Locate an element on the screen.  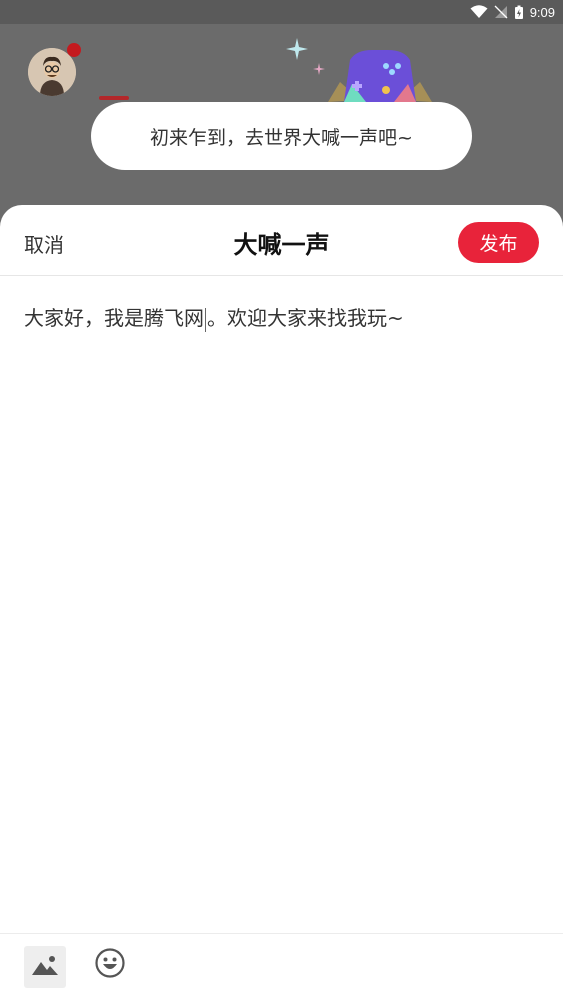
sparkle-icon is located at coordinates (297, 51).